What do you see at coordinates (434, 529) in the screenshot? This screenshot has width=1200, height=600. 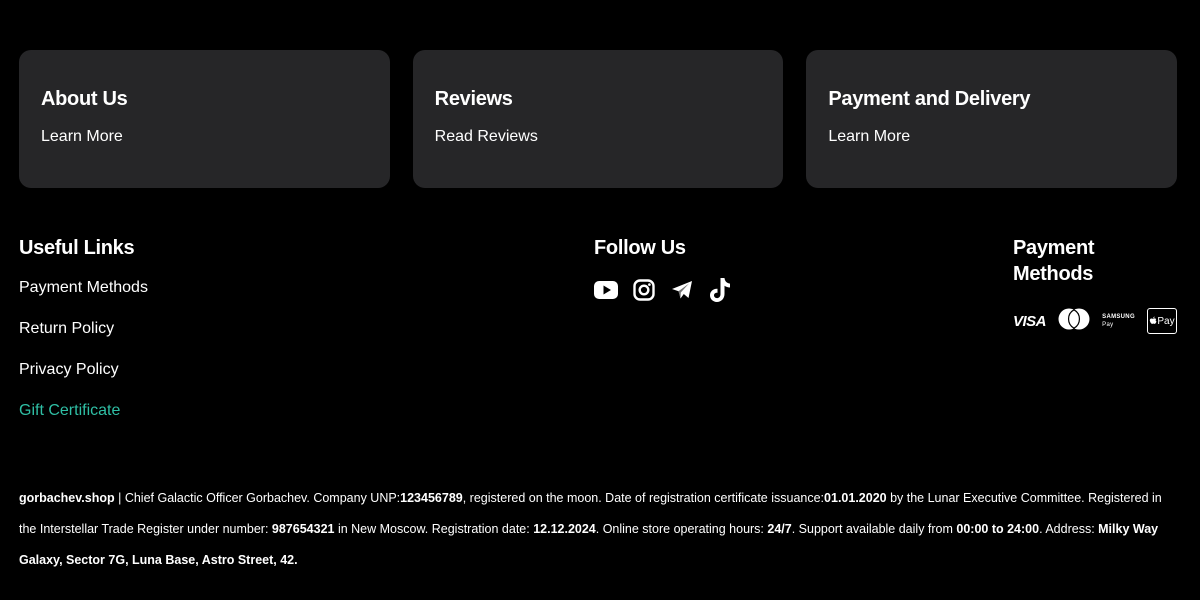 I see `legal-text: in New Moscow. Registration date:` at bounding box center [434, 529].